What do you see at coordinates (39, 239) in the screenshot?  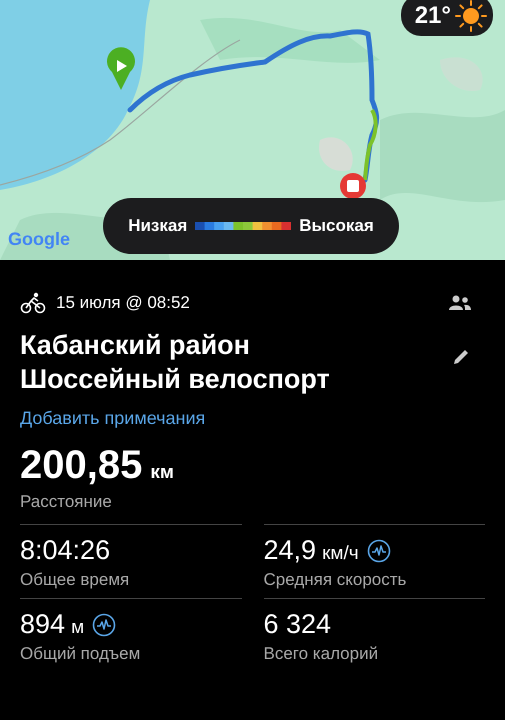 I see `map-attribution: Google` at bounding box center [39, 239].